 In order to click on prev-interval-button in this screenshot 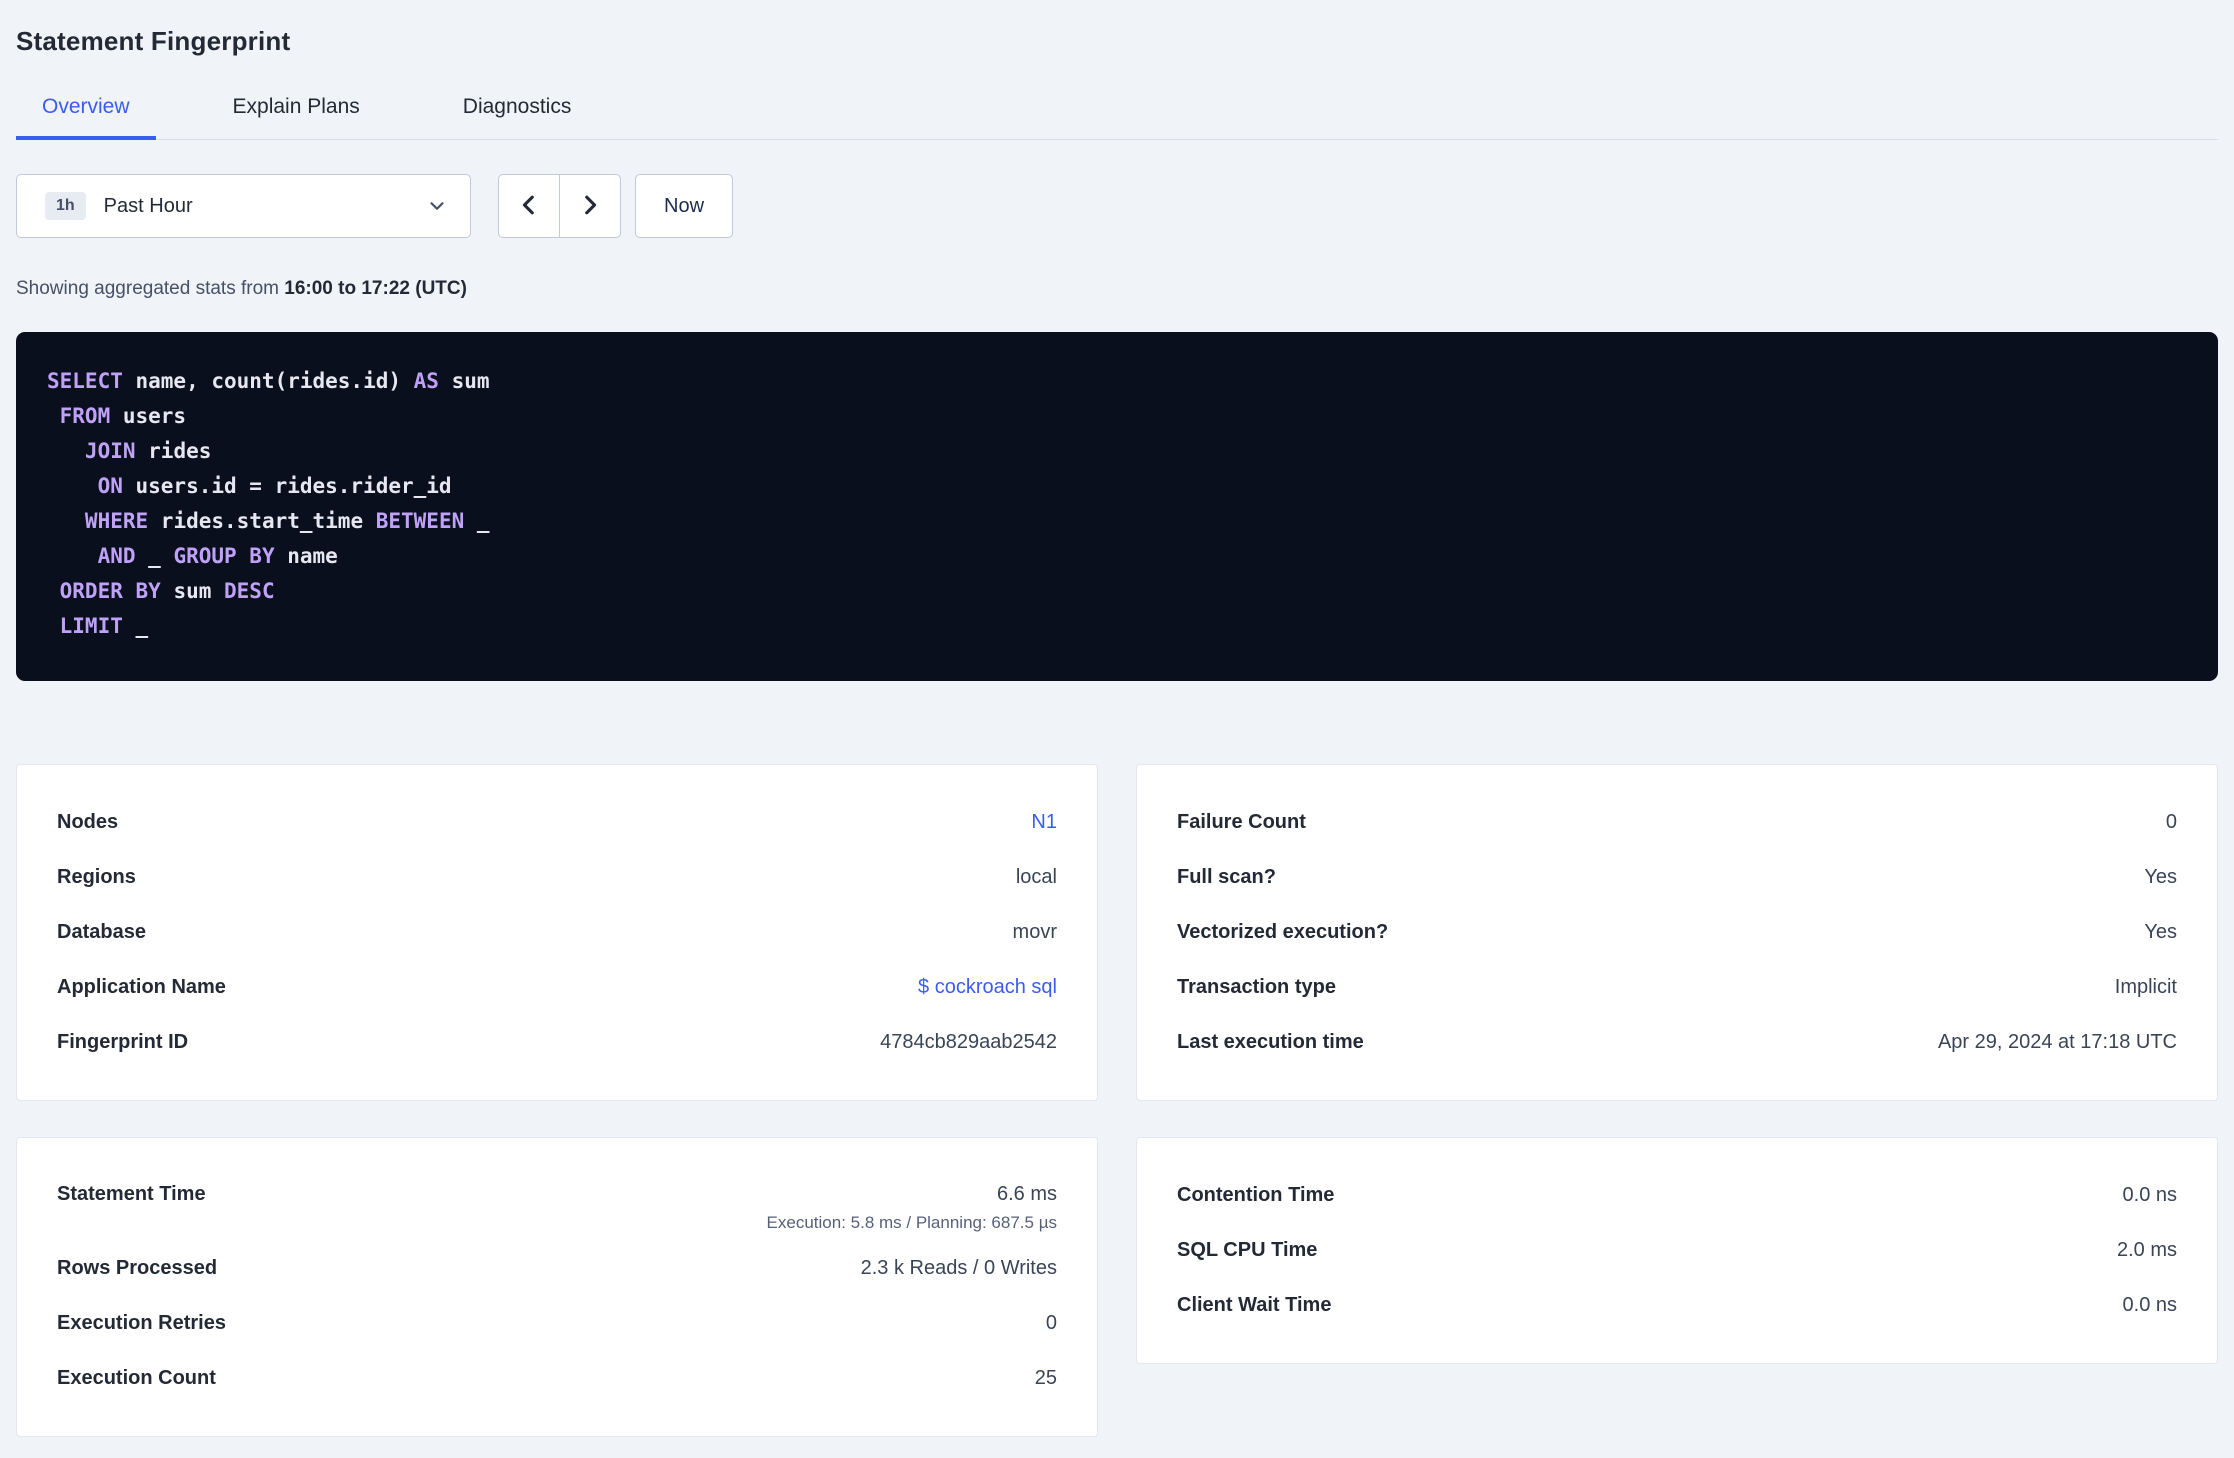, I will do `click(529, 206)`.